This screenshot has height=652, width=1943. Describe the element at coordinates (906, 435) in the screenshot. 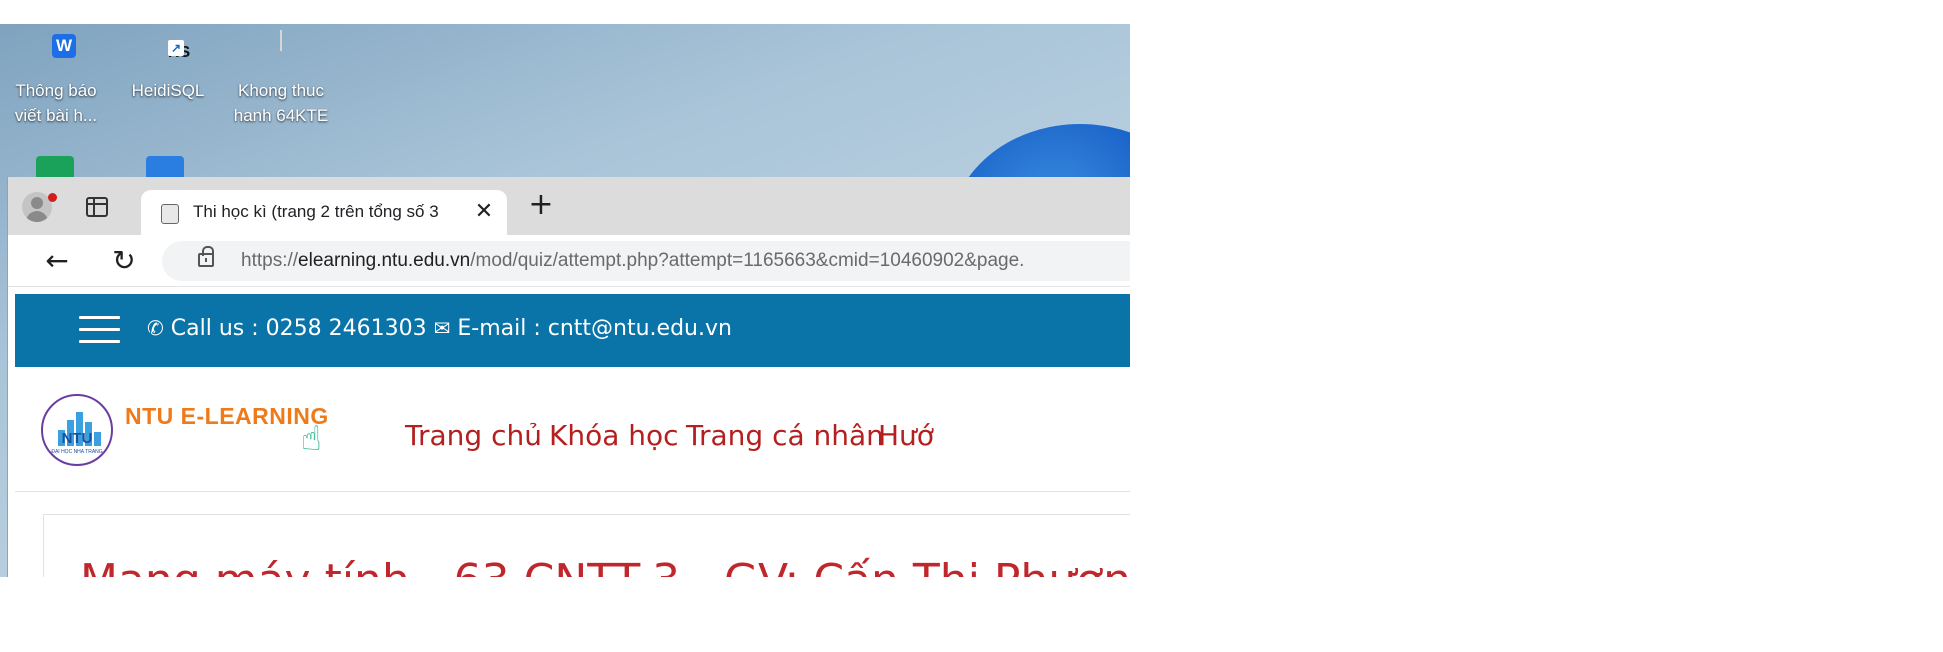

I see `nav-guide: Hướ` at that location.